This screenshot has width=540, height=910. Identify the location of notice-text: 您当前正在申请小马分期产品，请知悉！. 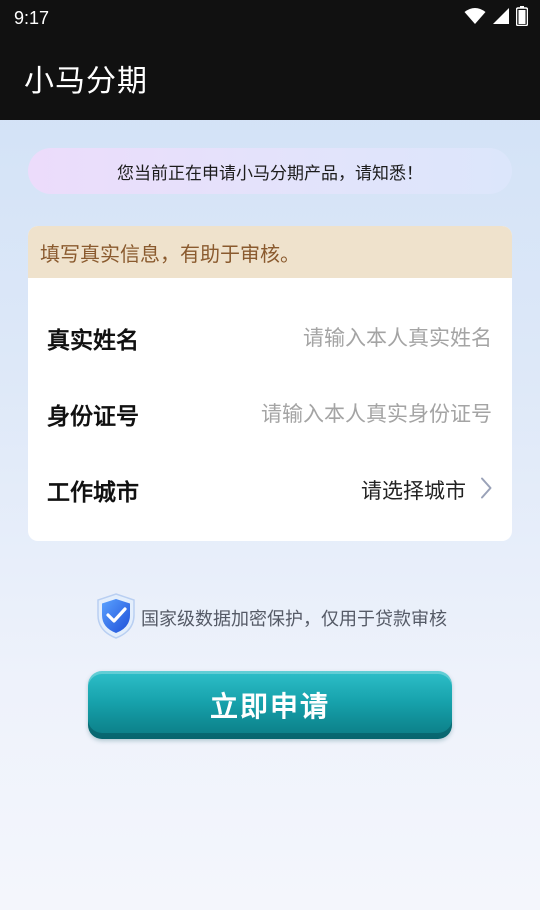
(270, 173).